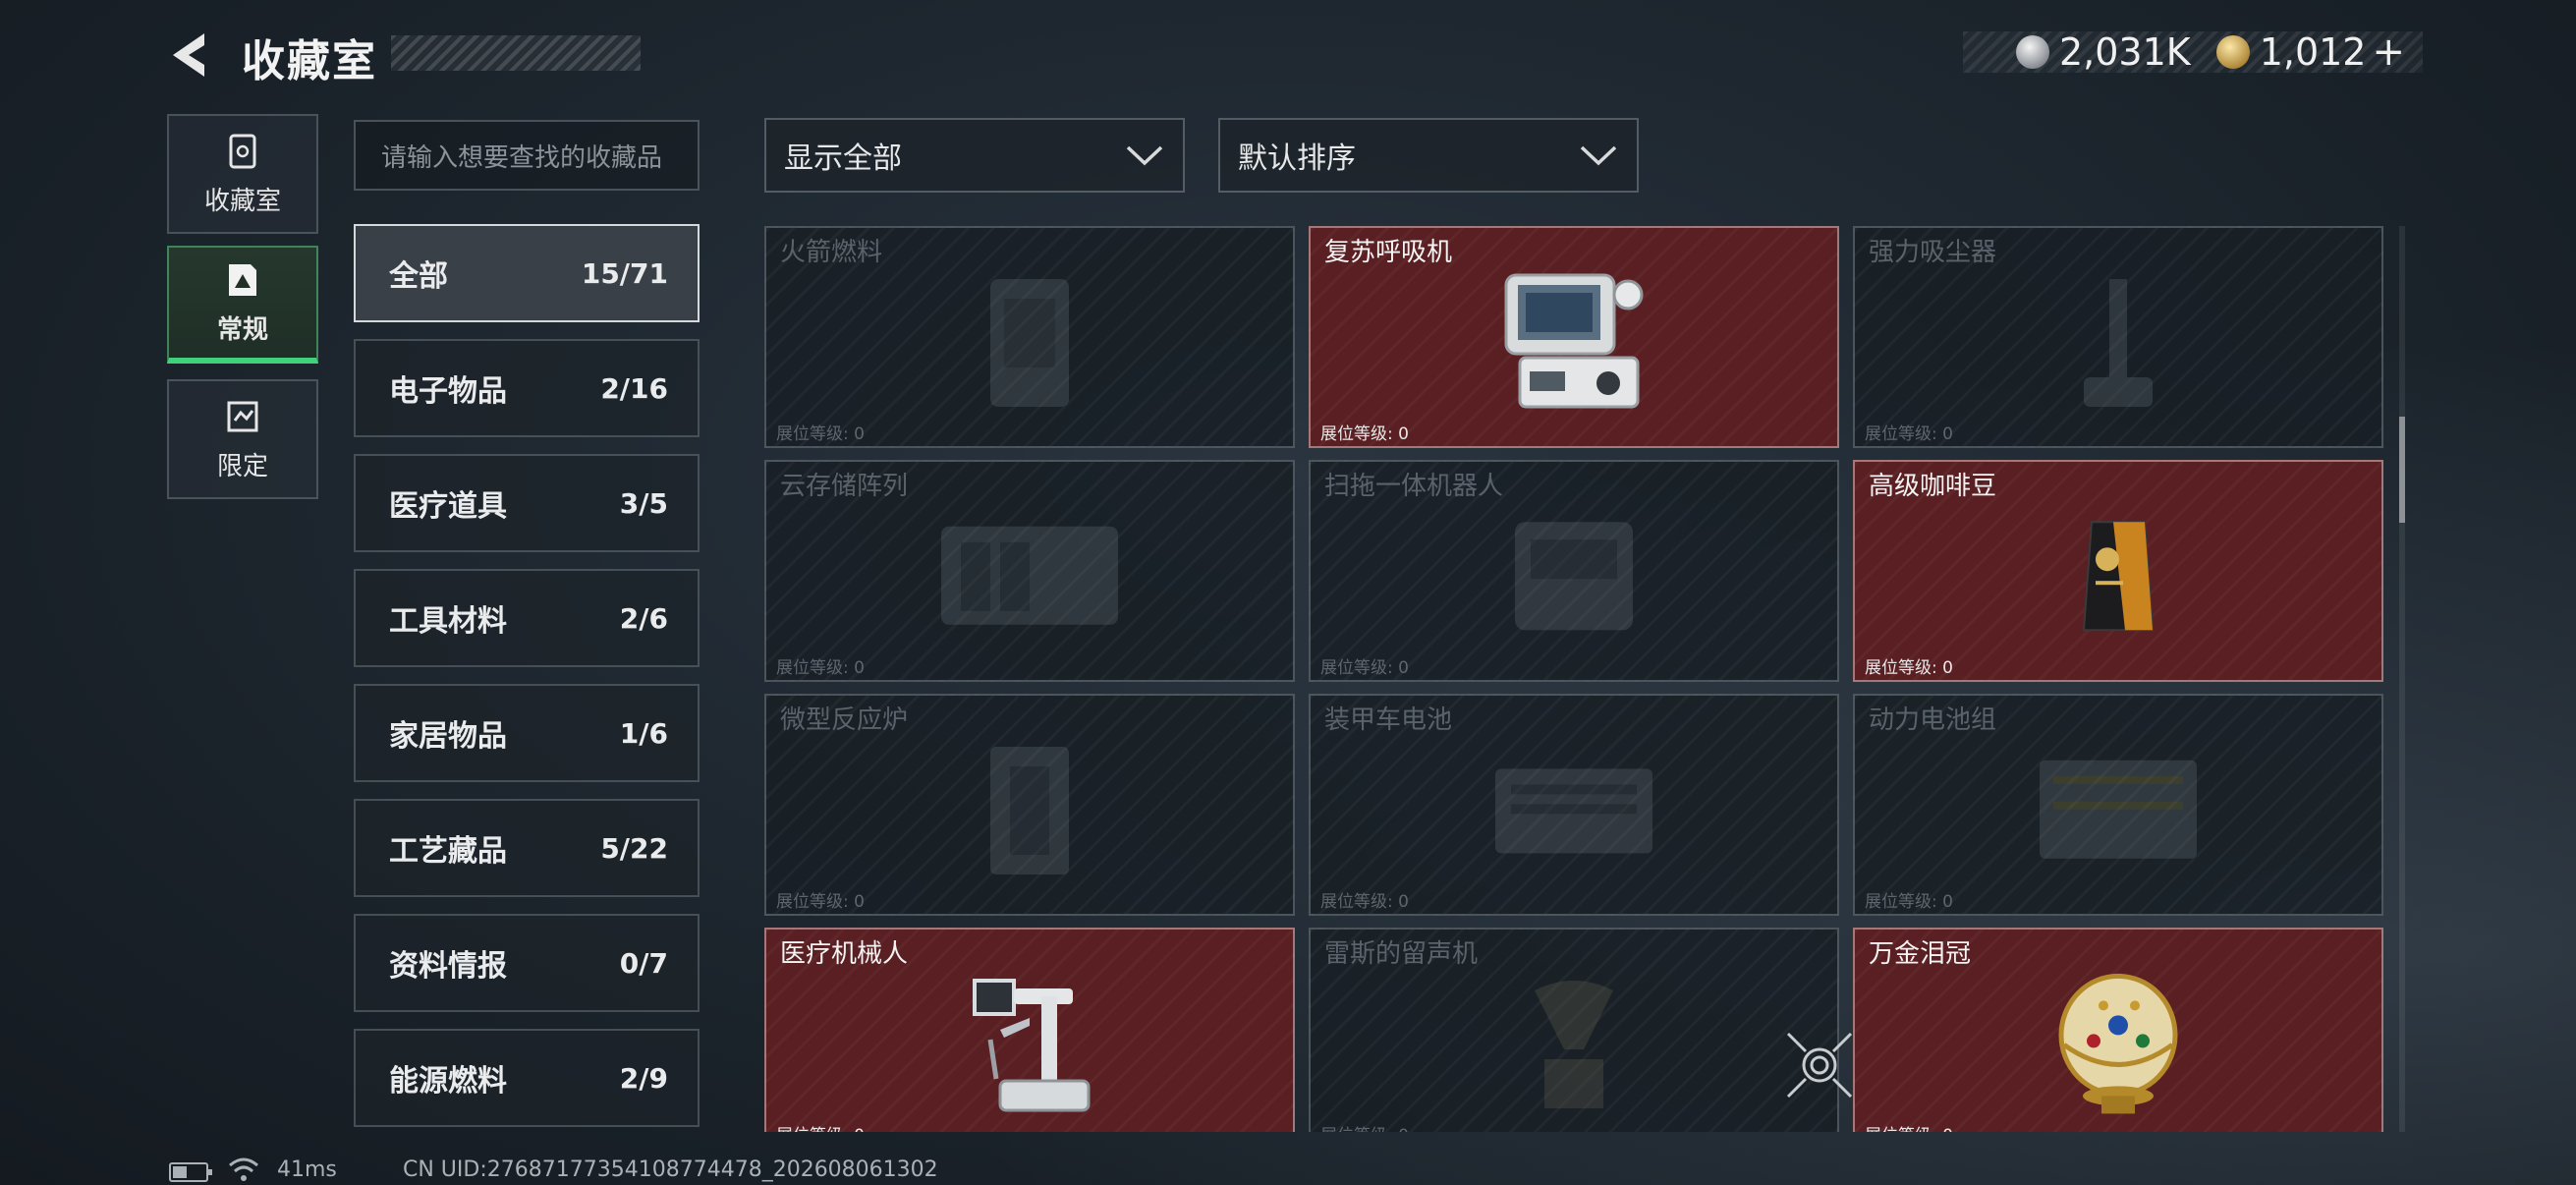  Describe the element at coordinates (844, 720) in the screenshot. I see `item-name: 微型反应炉` at that location.